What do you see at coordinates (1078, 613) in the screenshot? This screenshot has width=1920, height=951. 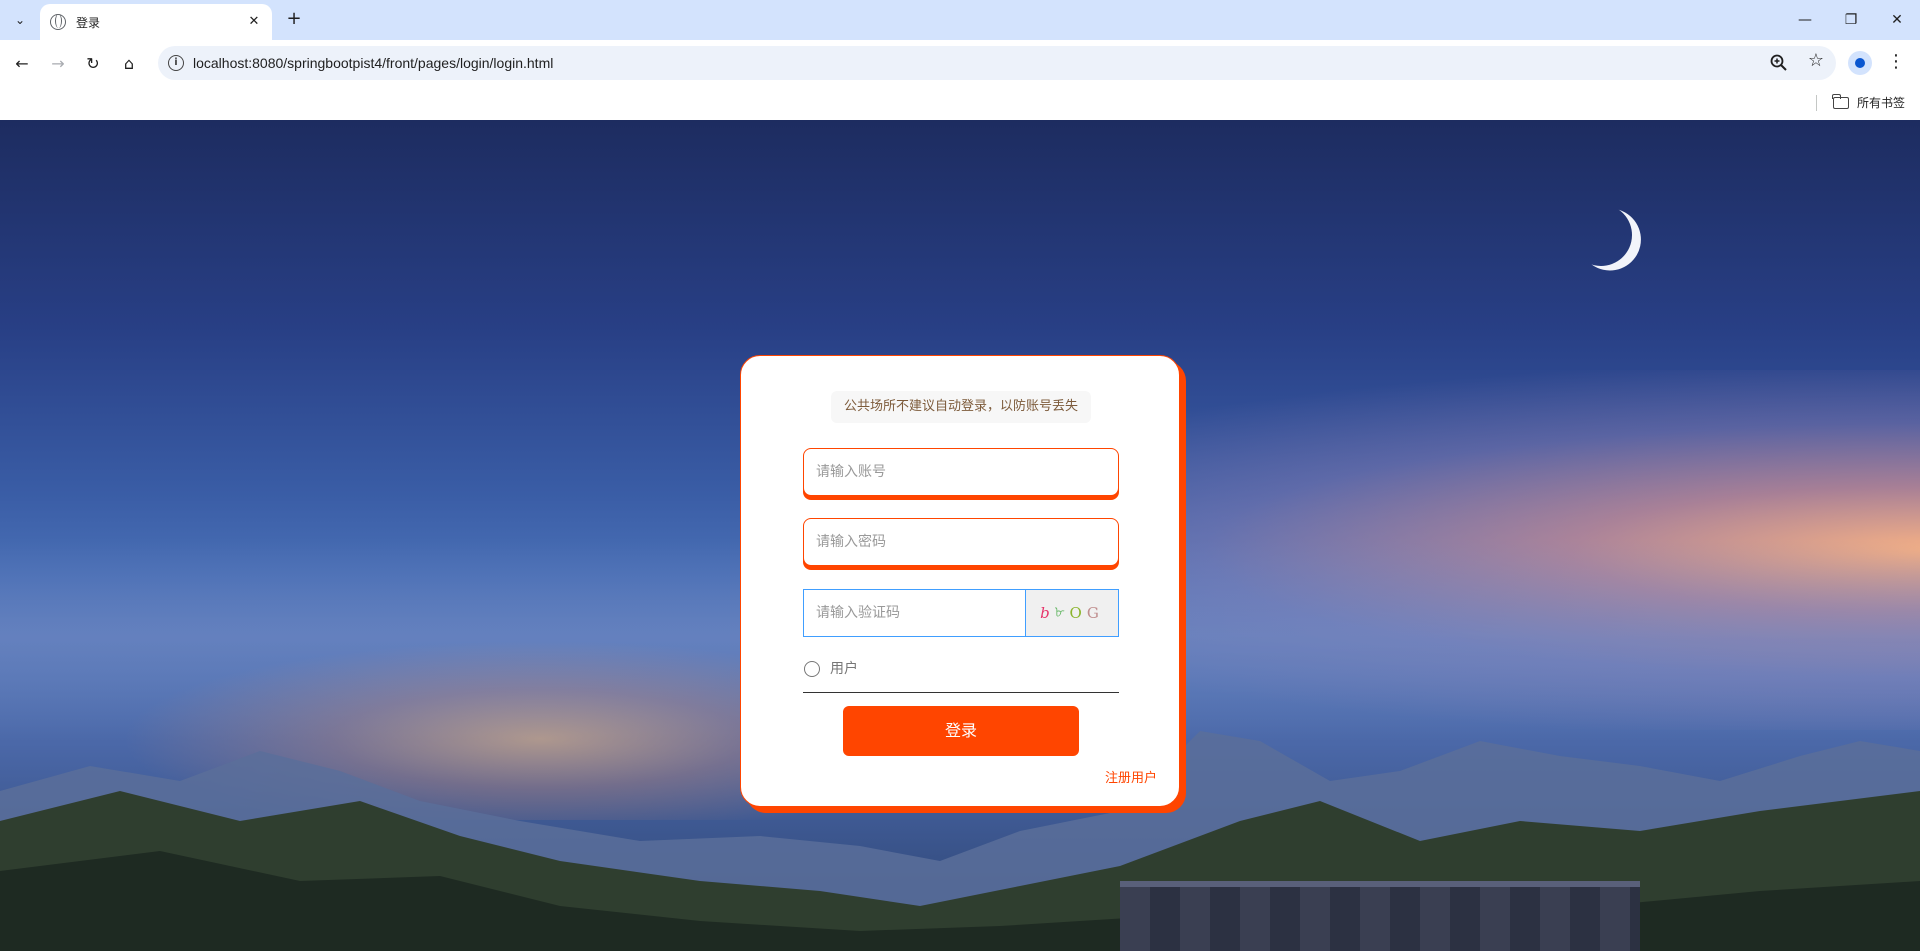 I see `captcha-char: O` at bounding box center [1078, 613].